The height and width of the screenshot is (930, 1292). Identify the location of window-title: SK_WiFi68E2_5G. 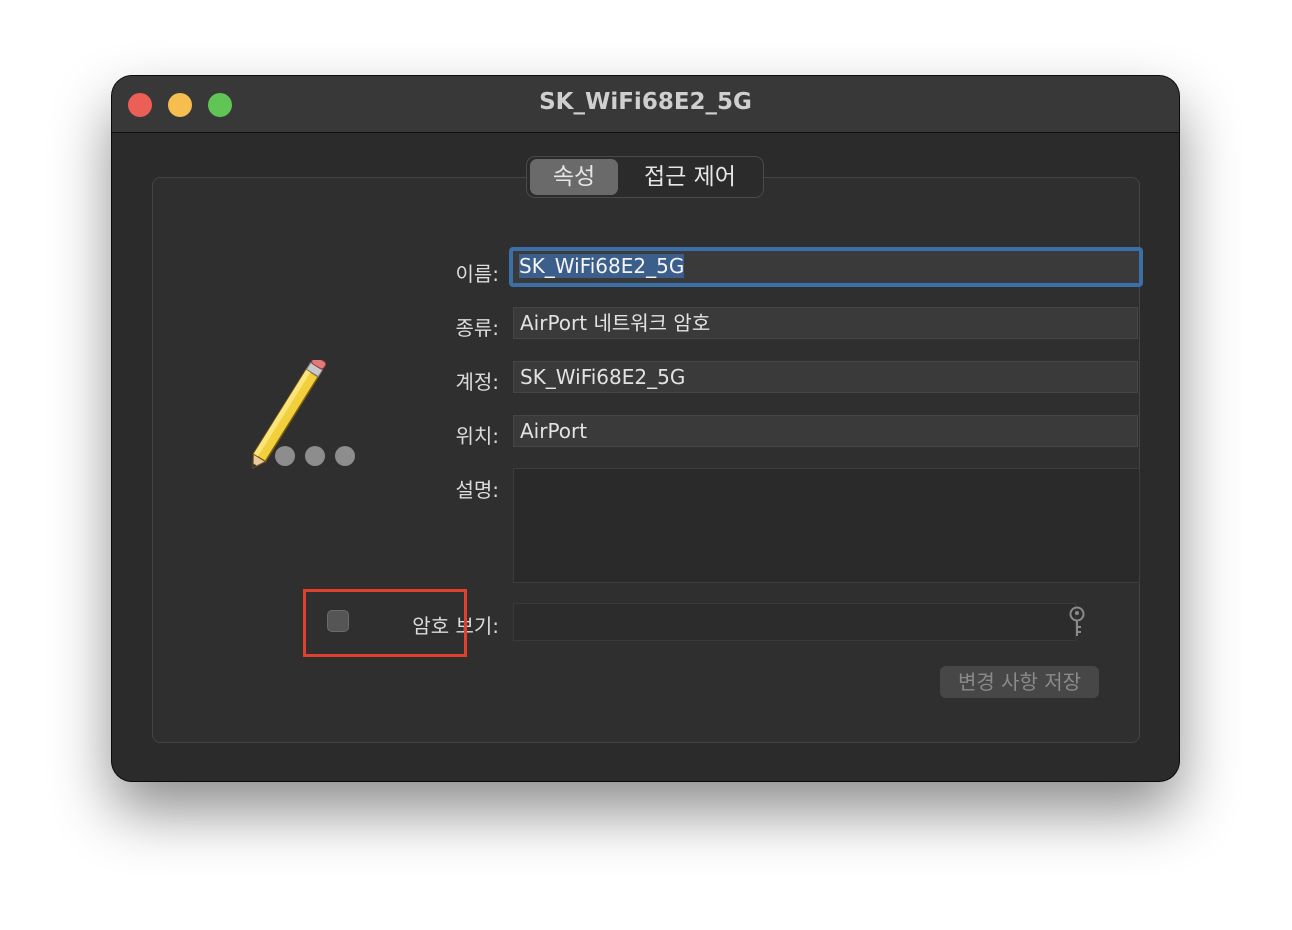
(645, 102).